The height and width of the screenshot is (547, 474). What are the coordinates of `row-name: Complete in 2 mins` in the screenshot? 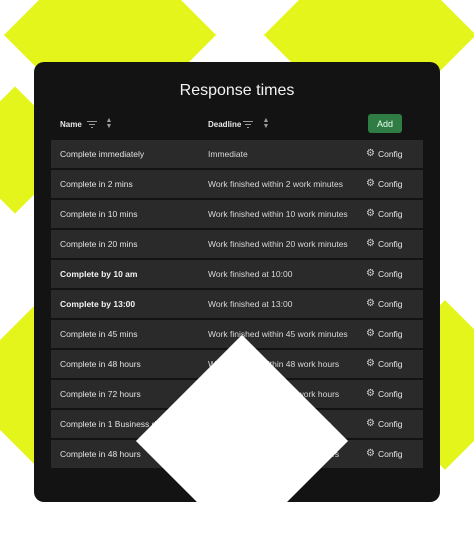 It's located at (96, 184).